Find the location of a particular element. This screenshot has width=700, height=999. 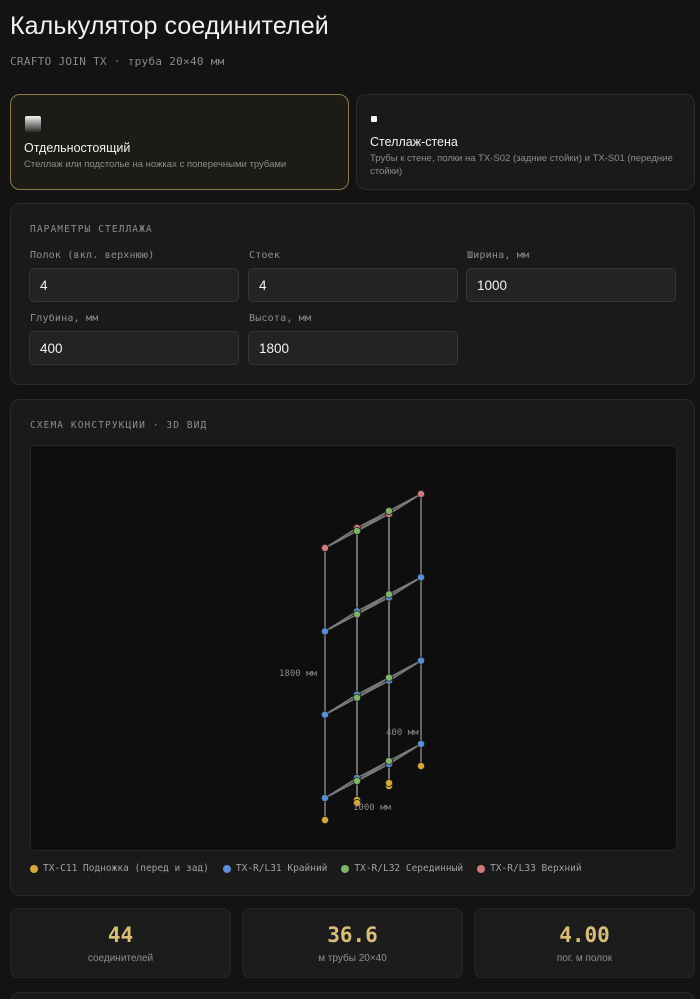

legend-item-top: TX-R/L33 Верхний is located at coordinates (529, 868).